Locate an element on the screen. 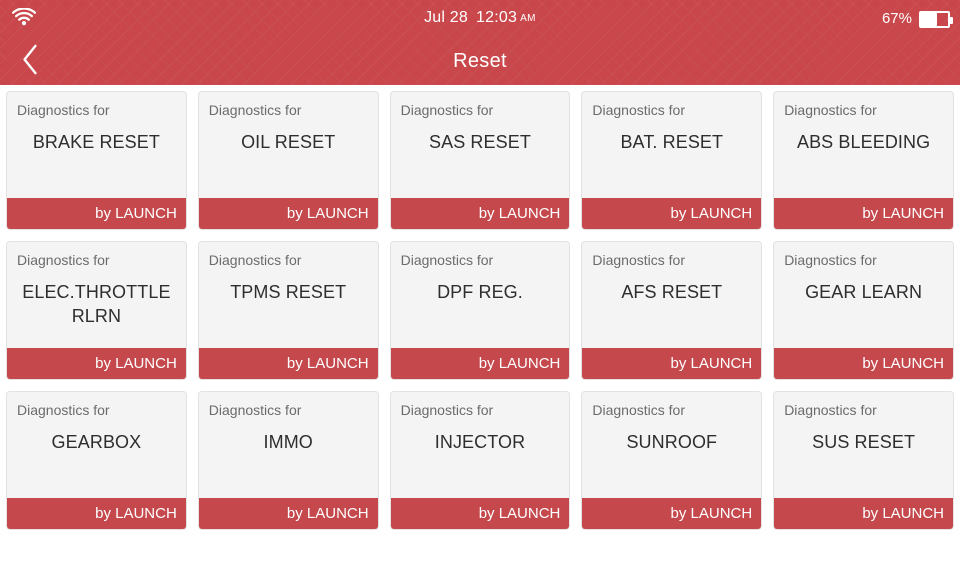 This screenshot has width=960, height=563. reset-function-card: Diagnostics for GEARBOX by LAUNCH is located at coordinates (96, 460).